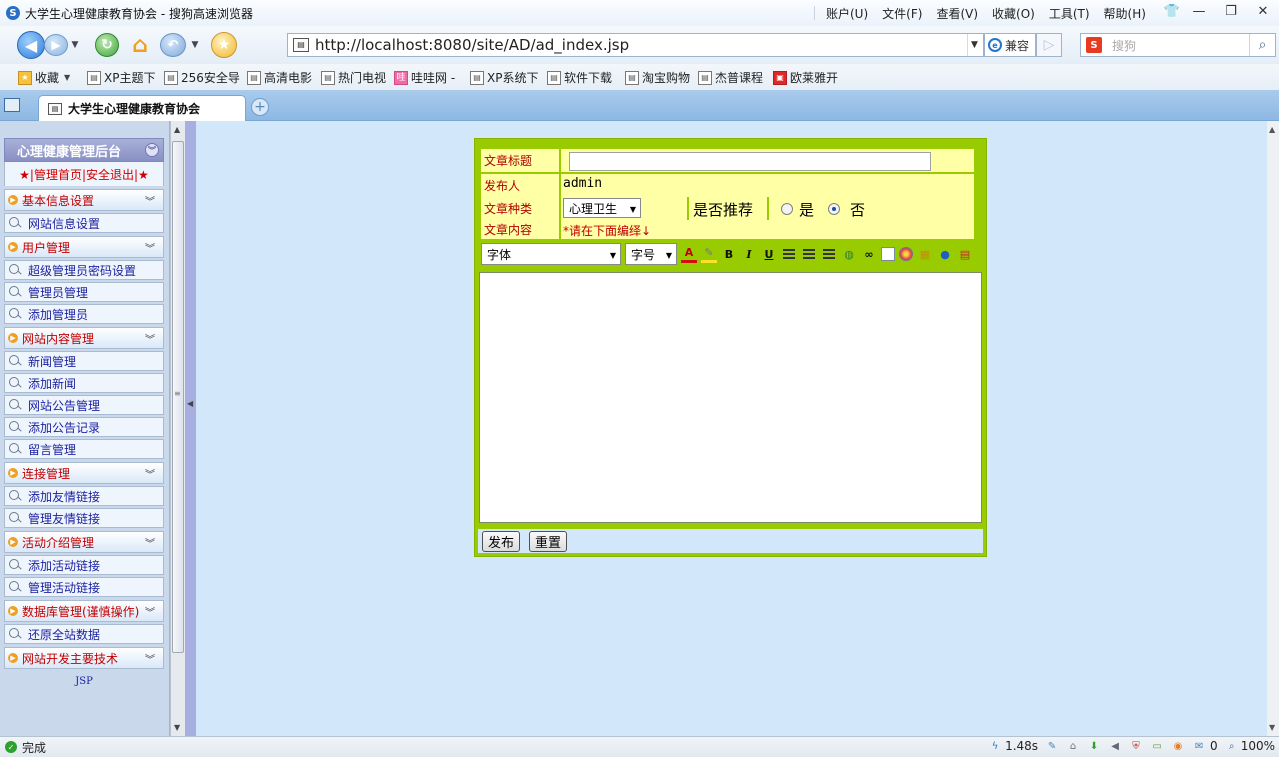  I want to click on sidebar-item-manage-friend-link: 管理友情链接, so click(84, 518).